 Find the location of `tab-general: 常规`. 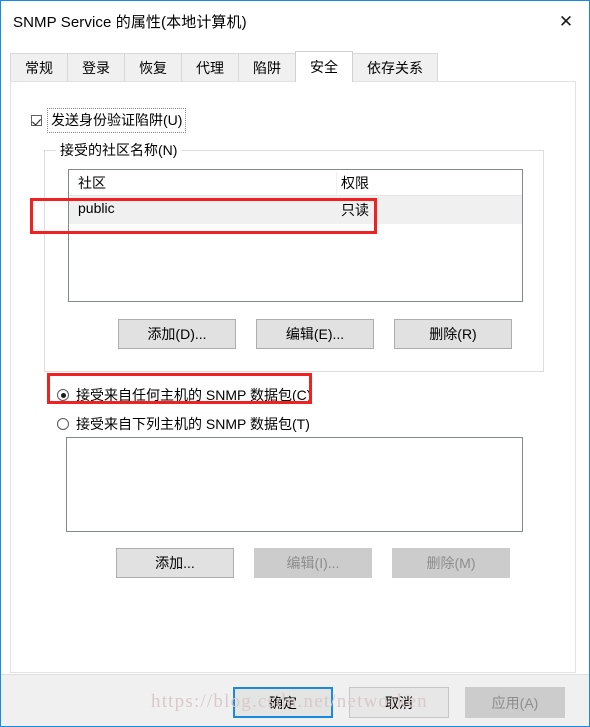

tab-general: 常规 is located at coordinates (39, 67).